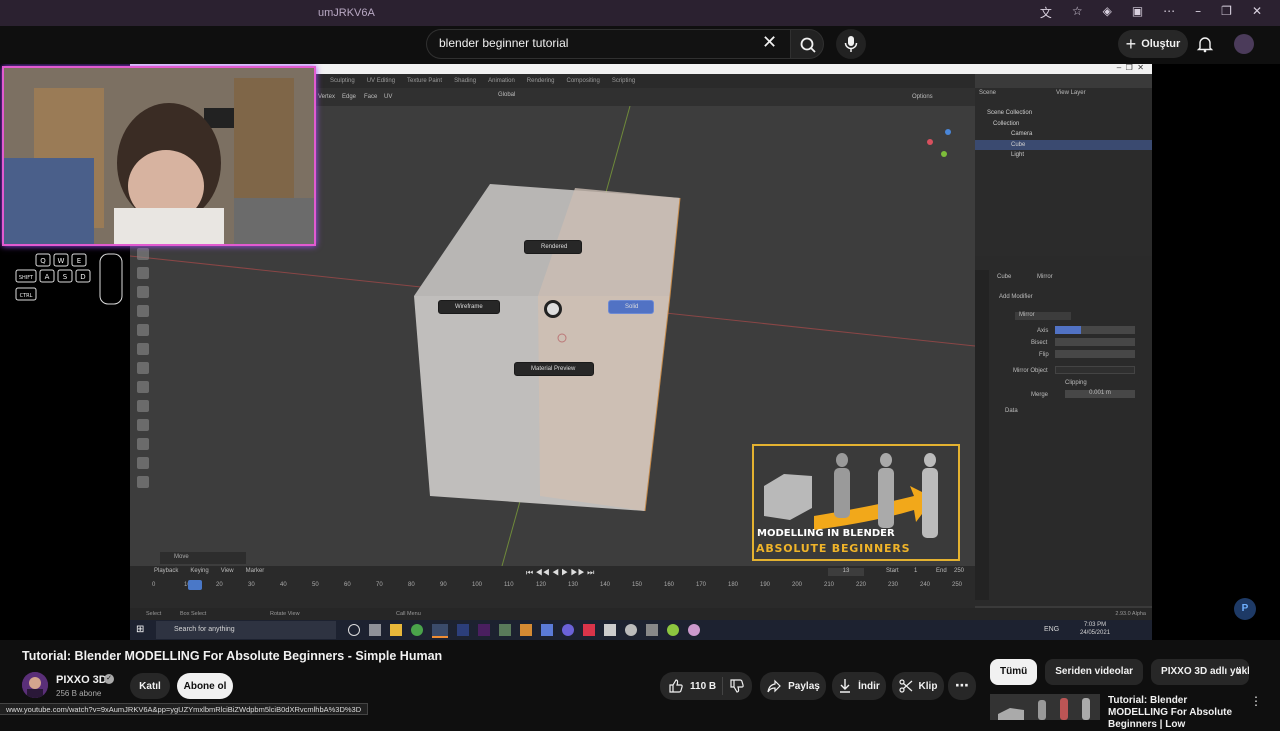 This screenshot has width=1280, height=731. What do you see at coordinates (61, 261) in the screenshot?
I see `key-w: W` at bounding box center [61, 261].